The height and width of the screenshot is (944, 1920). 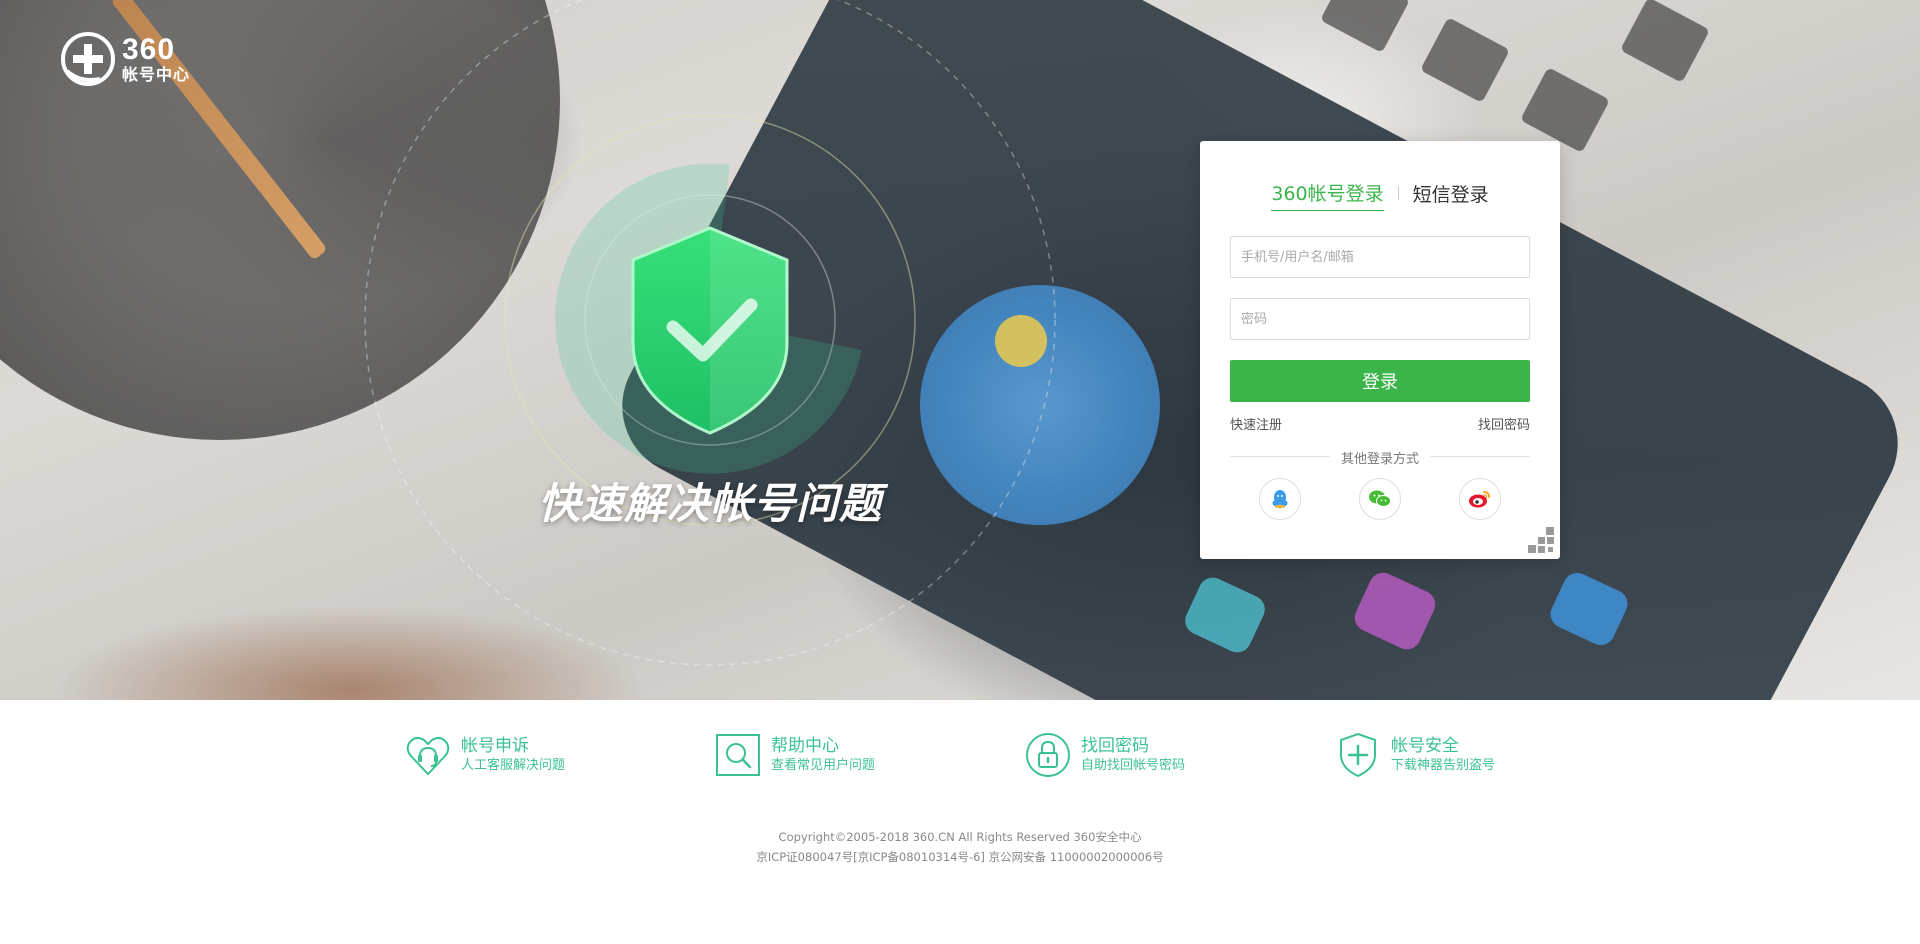 What do you see at coordinates (1115, 746) in the screenshot?
I see `feature-title: 找回密码` at bounding box center [1115, 746].